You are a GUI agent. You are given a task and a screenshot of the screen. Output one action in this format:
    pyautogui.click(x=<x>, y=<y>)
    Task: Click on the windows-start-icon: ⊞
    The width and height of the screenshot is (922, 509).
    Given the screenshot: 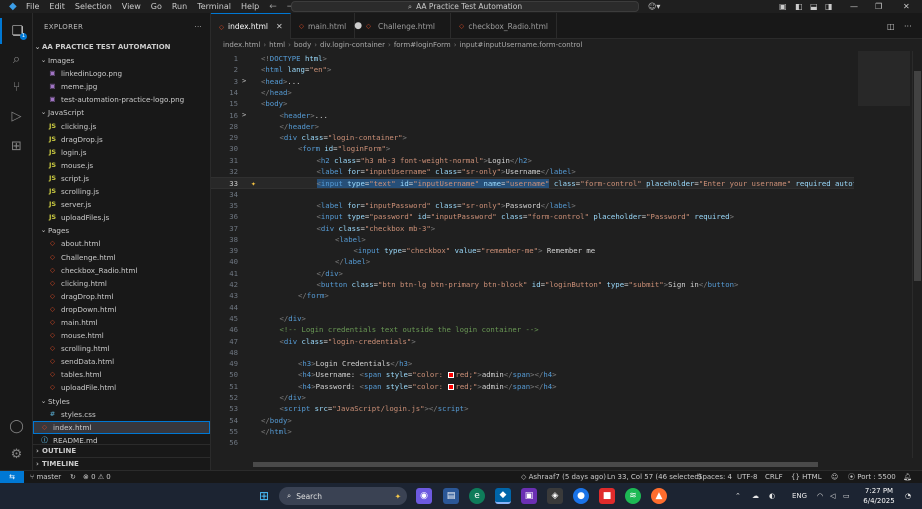 What is the action you would take?
    pyautogui.click(x=264, y=496)
    